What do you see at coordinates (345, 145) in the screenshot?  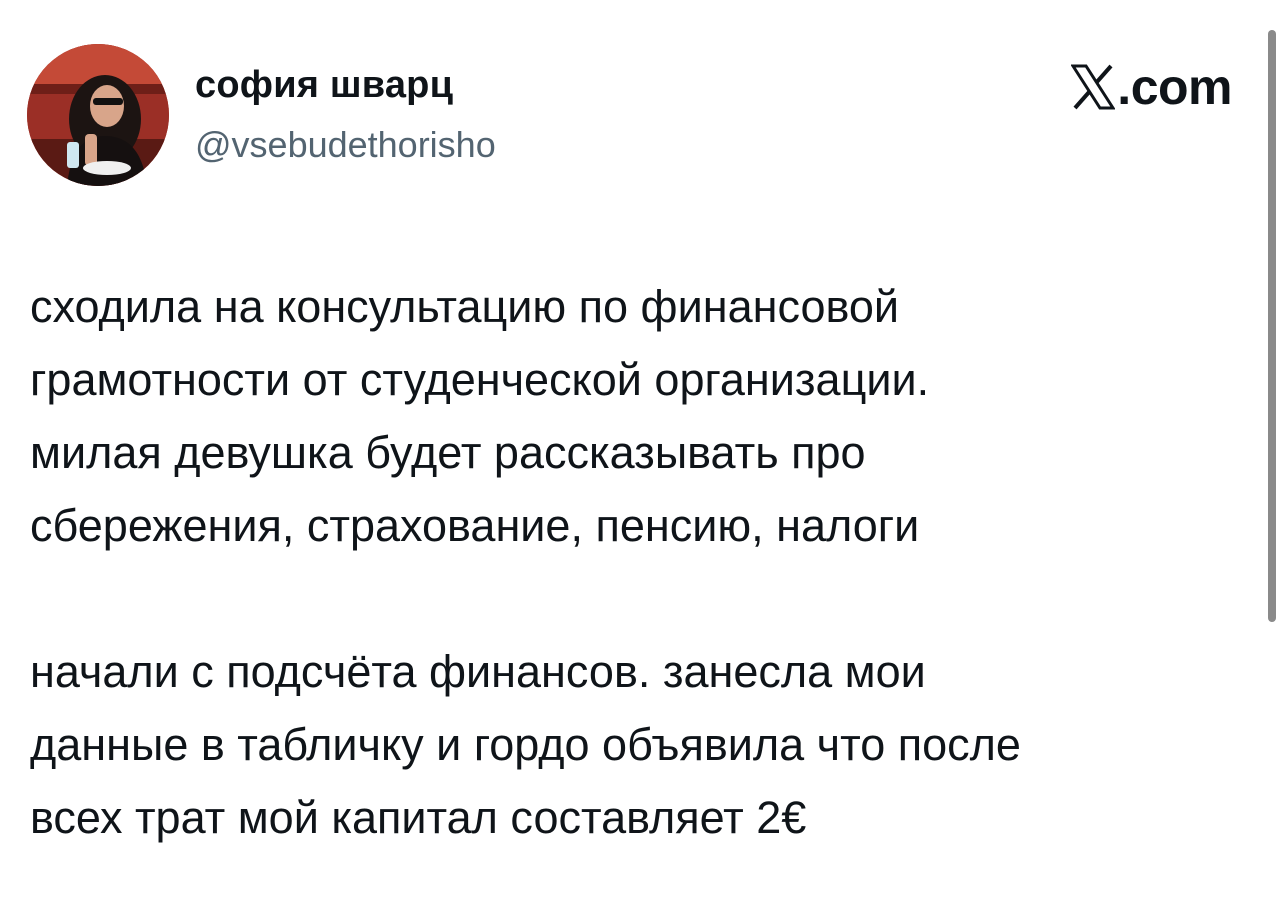 I see `author-handle: @vsebudethorisho` at bounding box center [345, 145].